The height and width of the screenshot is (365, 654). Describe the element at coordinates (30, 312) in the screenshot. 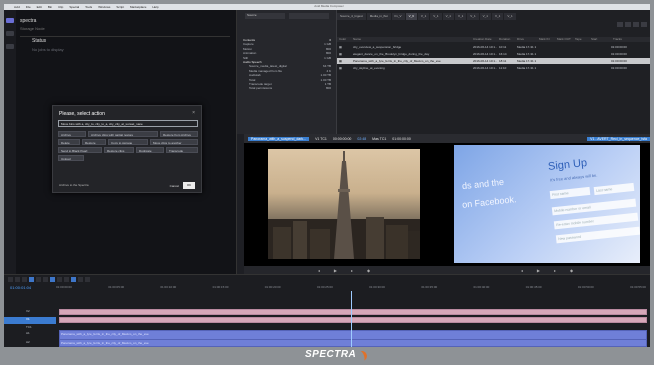

I see `track-header-v2: V2` at that location.